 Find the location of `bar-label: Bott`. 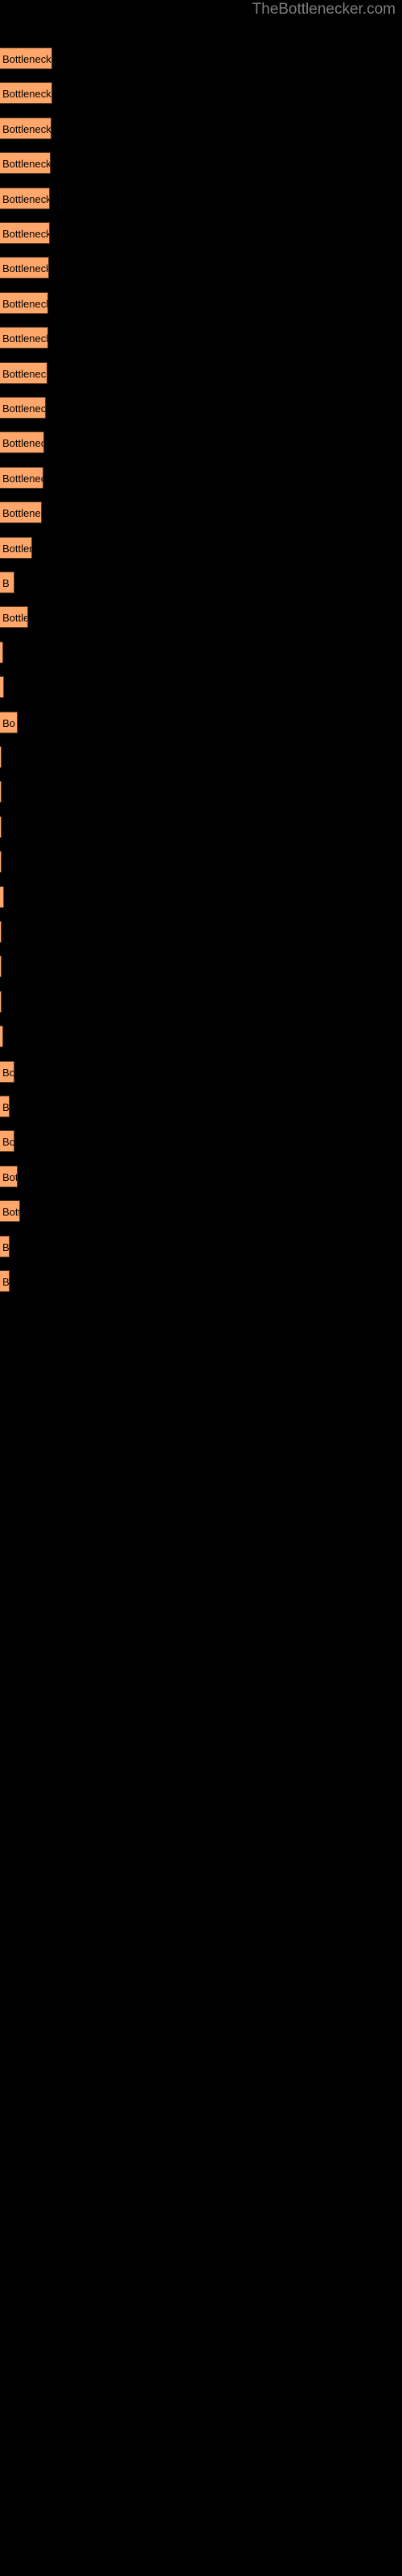

bar-label: Bott is located at coordinates (11, 1212).